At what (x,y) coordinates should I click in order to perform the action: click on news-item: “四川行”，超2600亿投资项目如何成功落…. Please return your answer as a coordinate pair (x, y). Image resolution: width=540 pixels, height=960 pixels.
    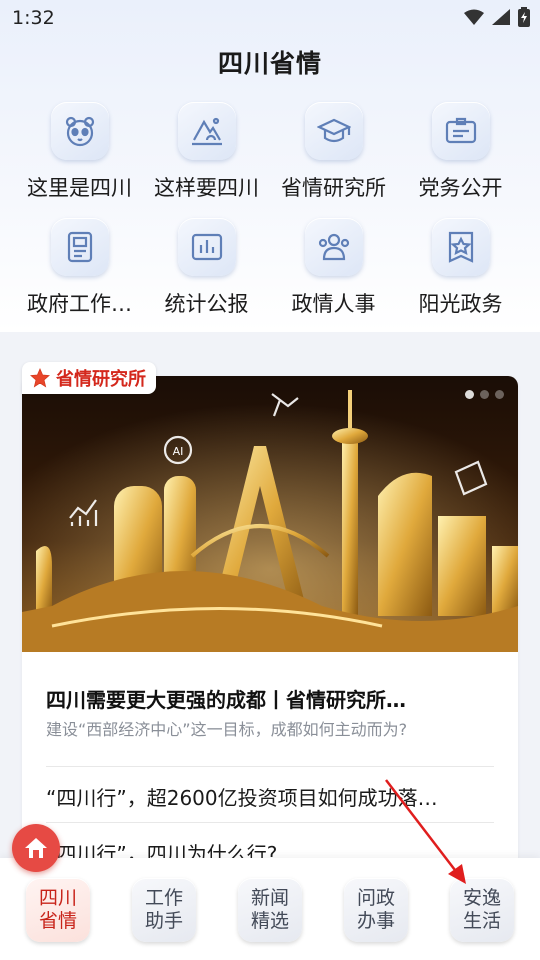
    Looking at the image, I should click on (271, 796).